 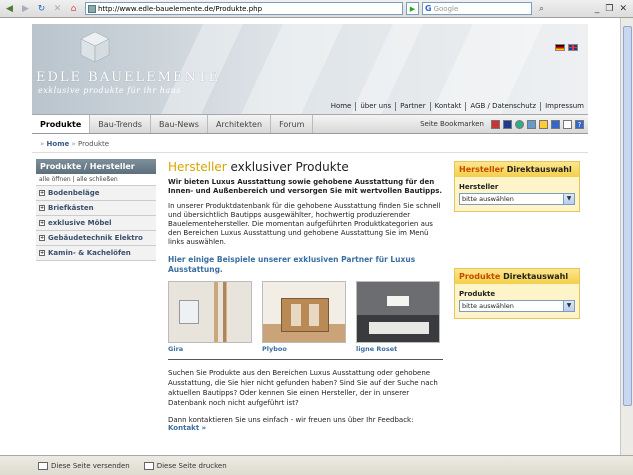 I want to click on bookmarks: Seite Bookmarken ?, so click(x=504, y=124).